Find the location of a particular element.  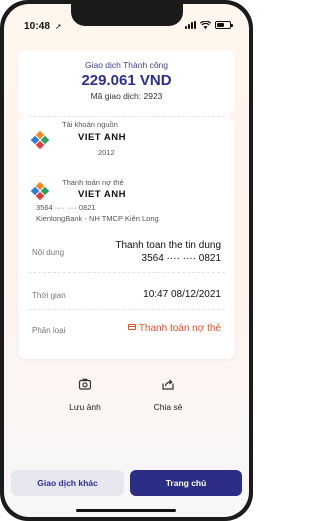

status-bar: 10:48 ➚ is located at coordinates (126, 22).